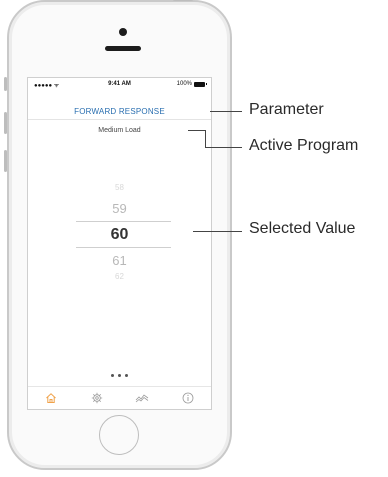 Image resolution: width=388 pixels, height=477 pixels. What do you see at coordinates (123, 247) in the screenshot?
I see `selection-bottom-line` at bounding box center [123, 247].